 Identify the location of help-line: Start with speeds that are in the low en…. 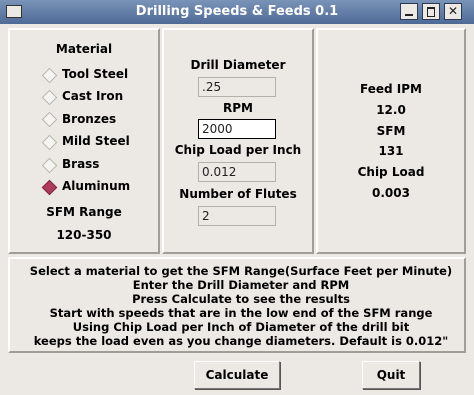
(241, 313).